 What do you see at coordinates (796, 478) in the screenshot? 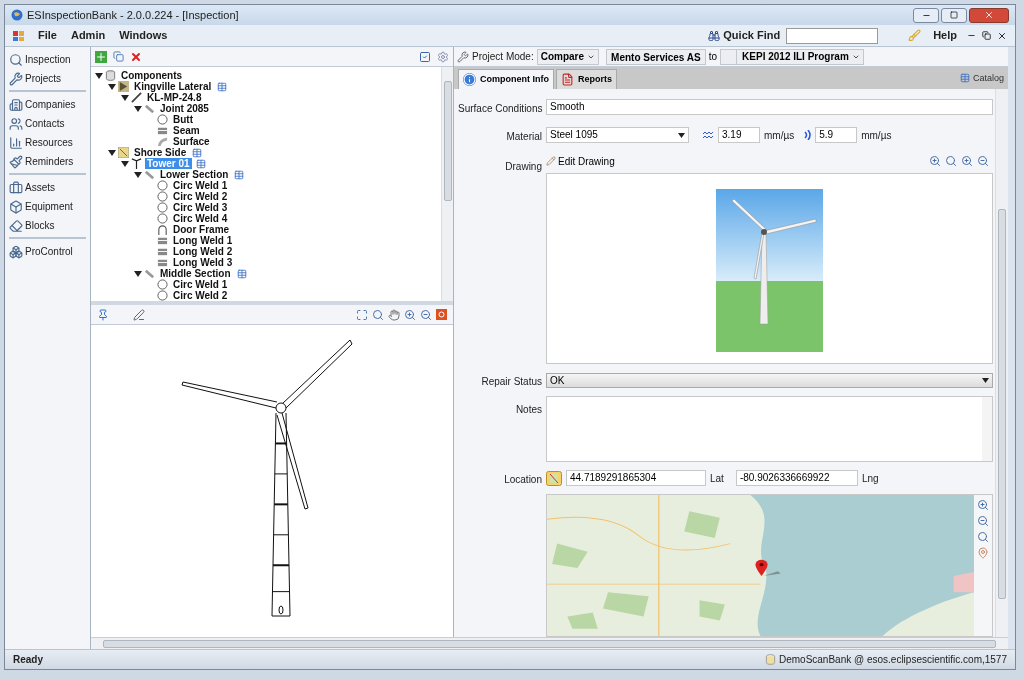
I see `longitude-field: -80.9026336669922` at bounding box center [796, 478].